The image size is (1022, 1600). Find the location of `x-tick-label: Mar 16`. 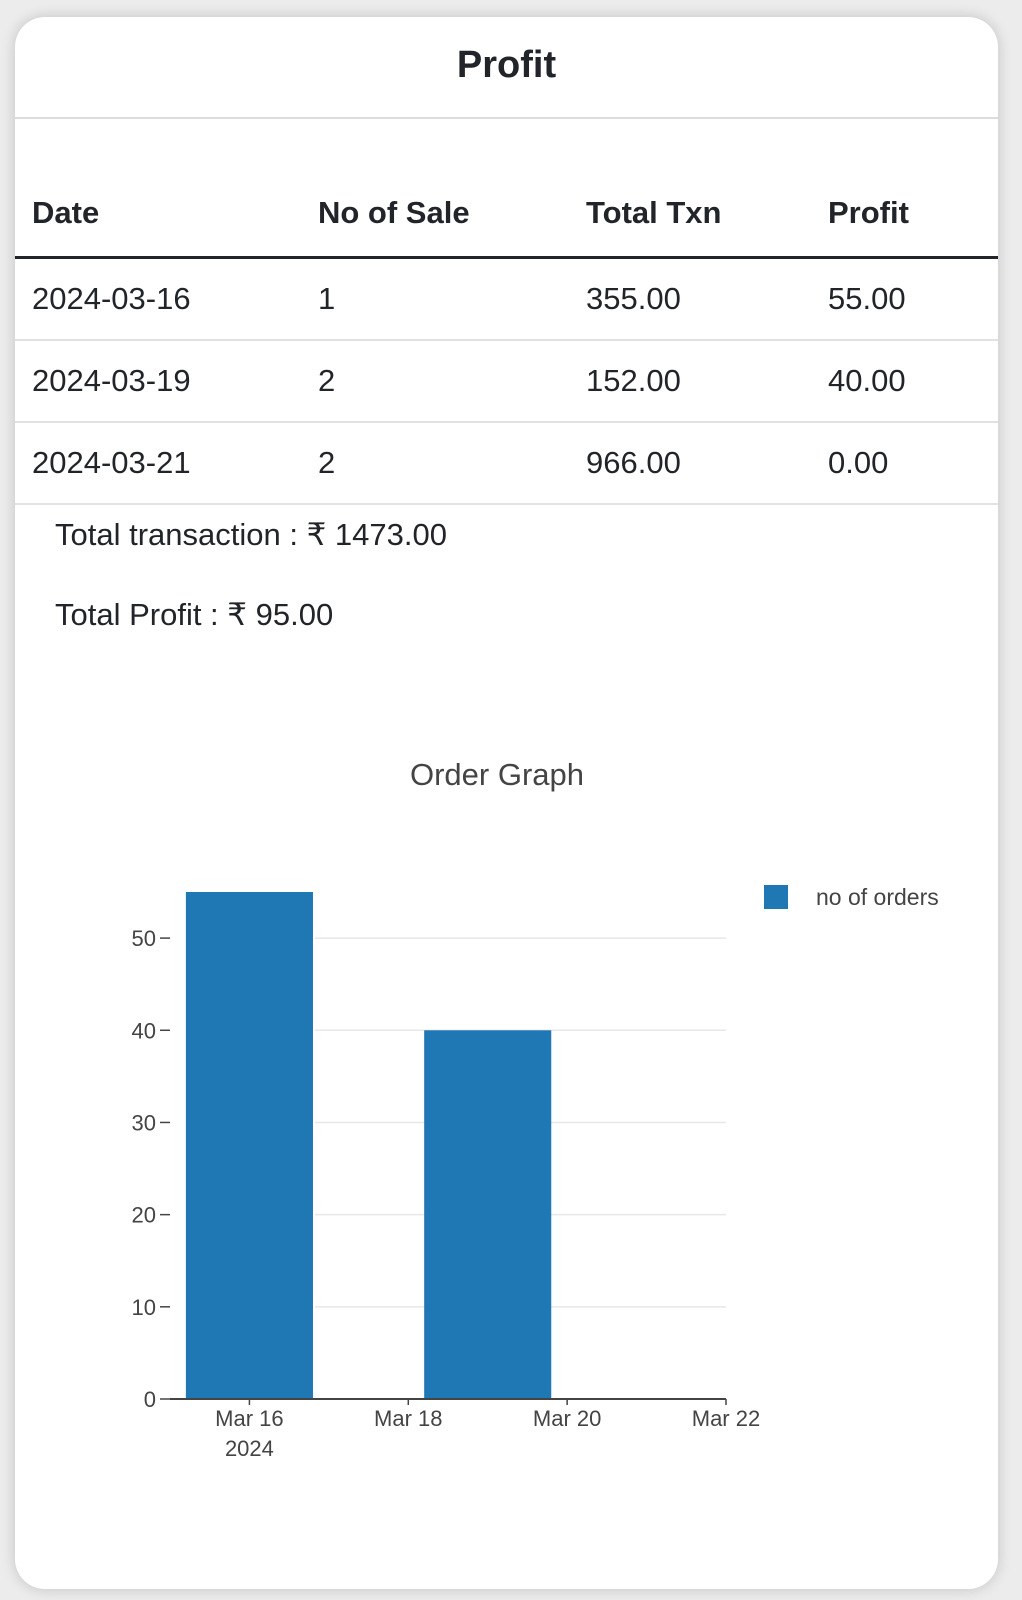

x-tick-label: Mar 16 is located at coordinates (249, 1418).